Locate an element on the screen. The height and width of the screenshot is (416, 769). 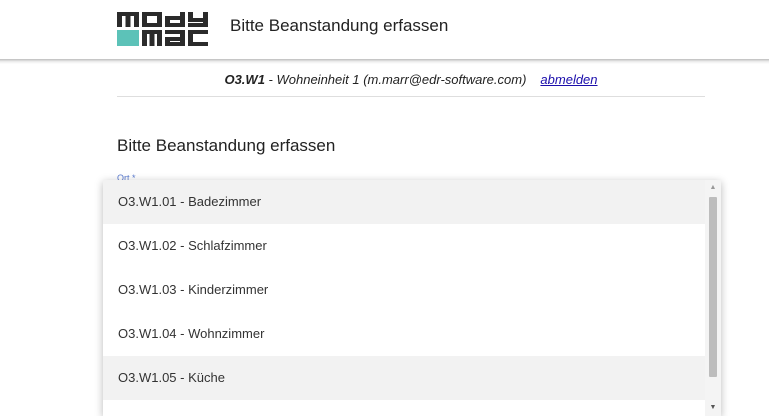
dropdown-scrollbar: ▲ ▼ is located at coordinates (713, 298).